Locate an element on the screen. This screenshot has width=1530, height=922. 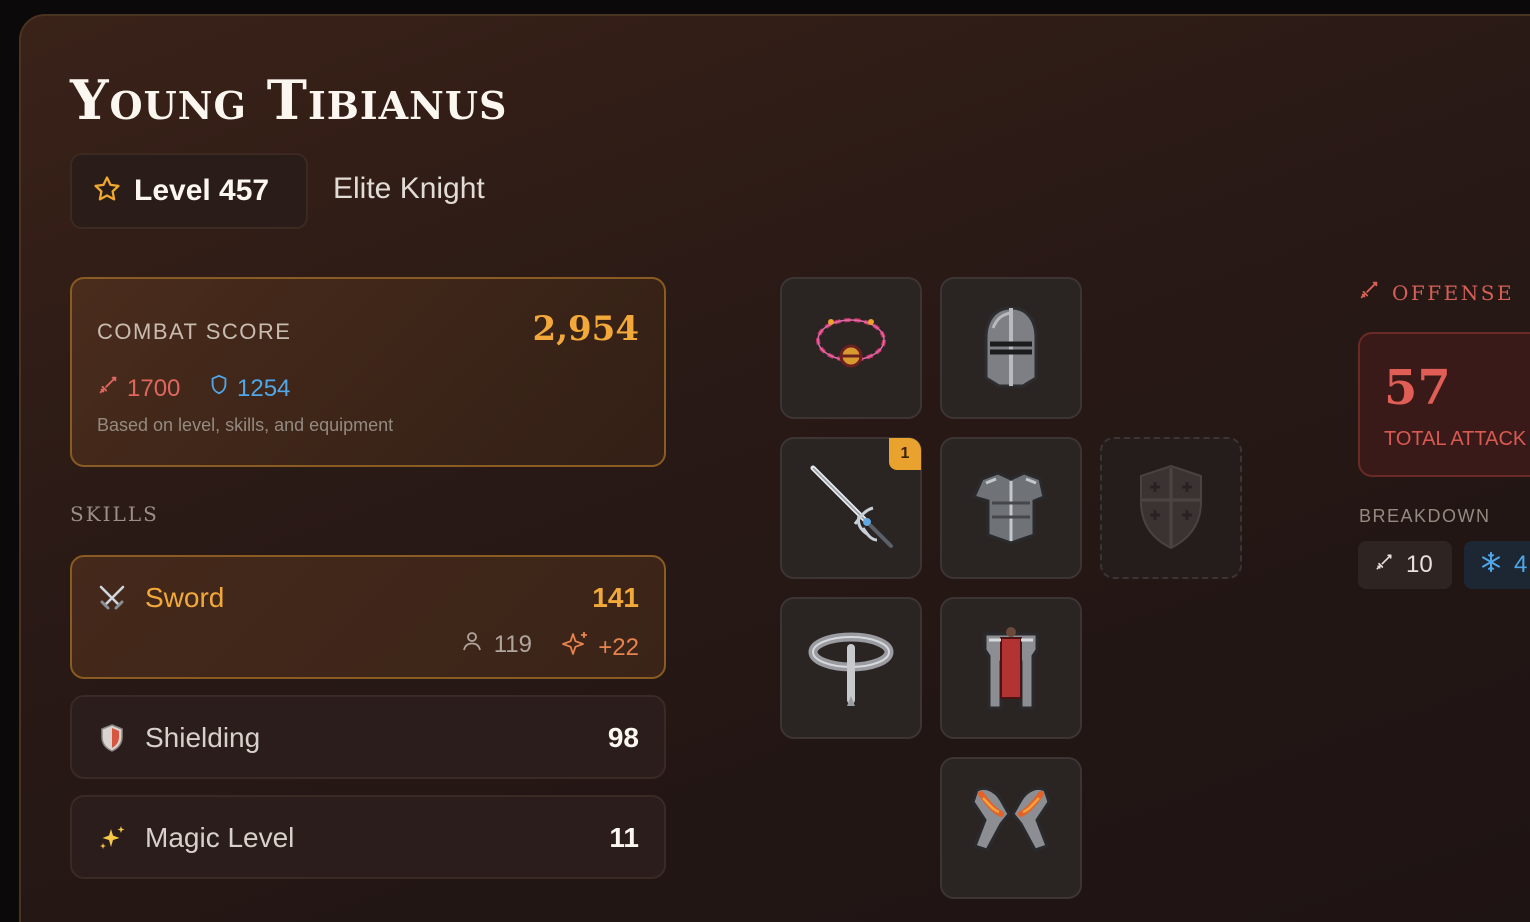
total-attack-card: 57 TOTAL ATTACK is located at coordinates (1444, 404).